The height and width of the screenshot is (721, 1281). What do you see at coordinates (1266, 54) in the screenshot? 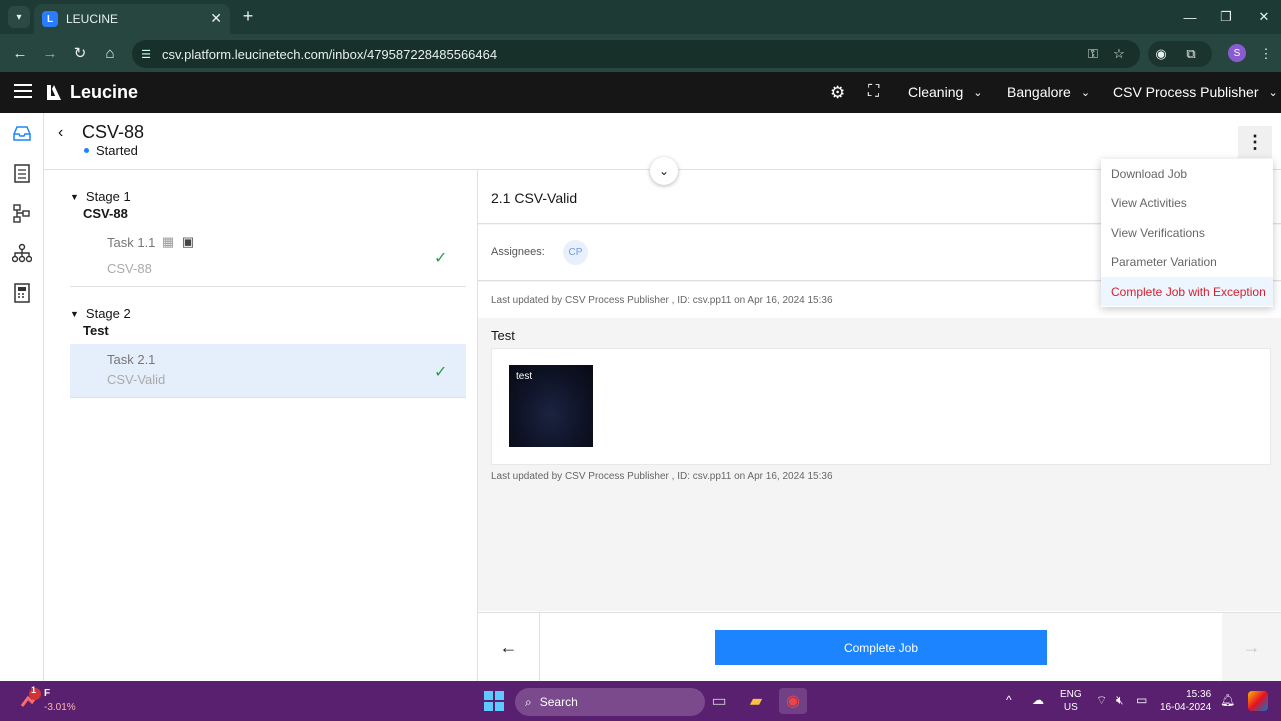
I see `browser-menu-icon: ⋮` at bounding box center [1266, 54].